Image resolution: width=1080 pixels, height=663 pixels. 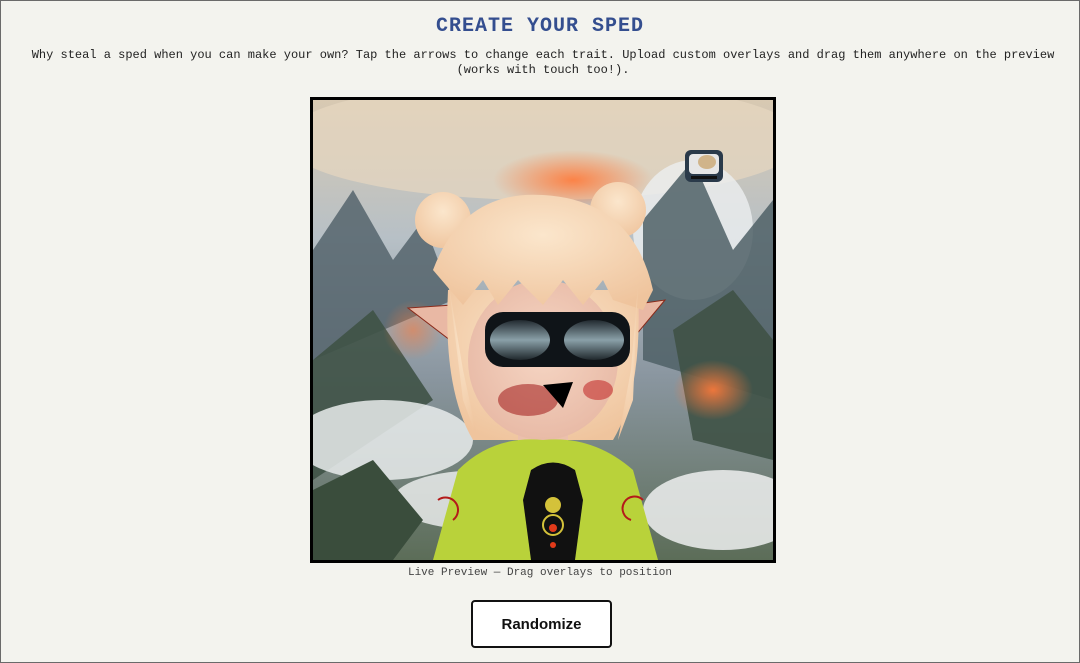 I want to click on page-title: CREATE YOUR SPED, so click(x=540, y=26).